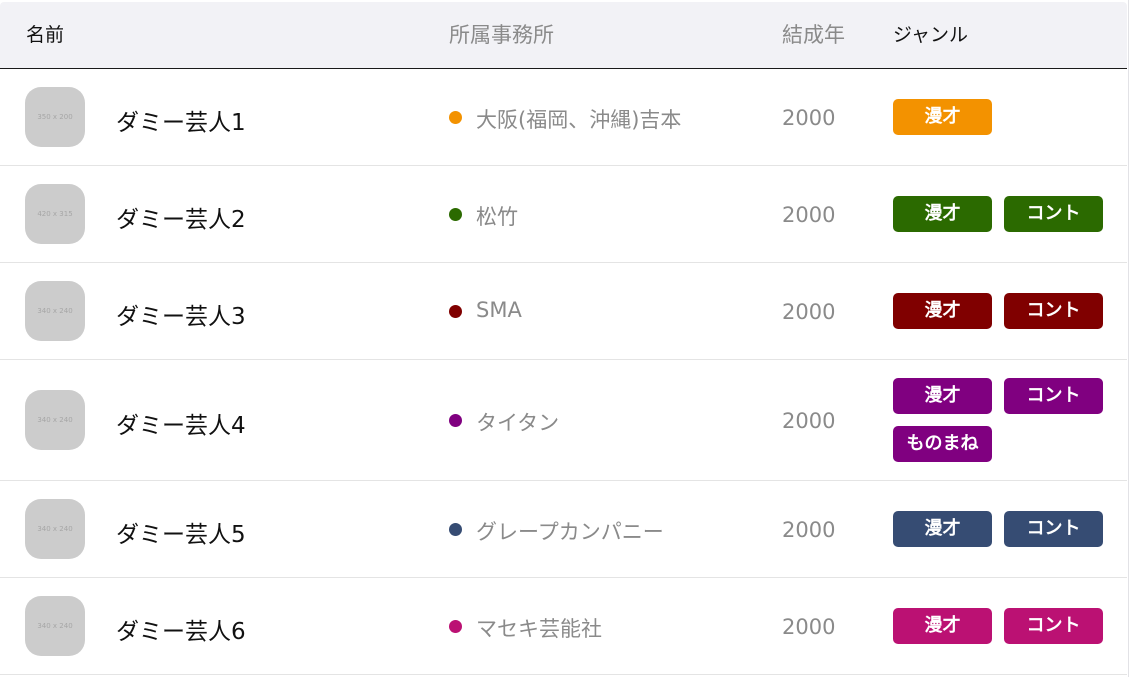  Describe the element at coordinates (518, 423) in the screenshot. I see `agency-name: タイタン` at that location.